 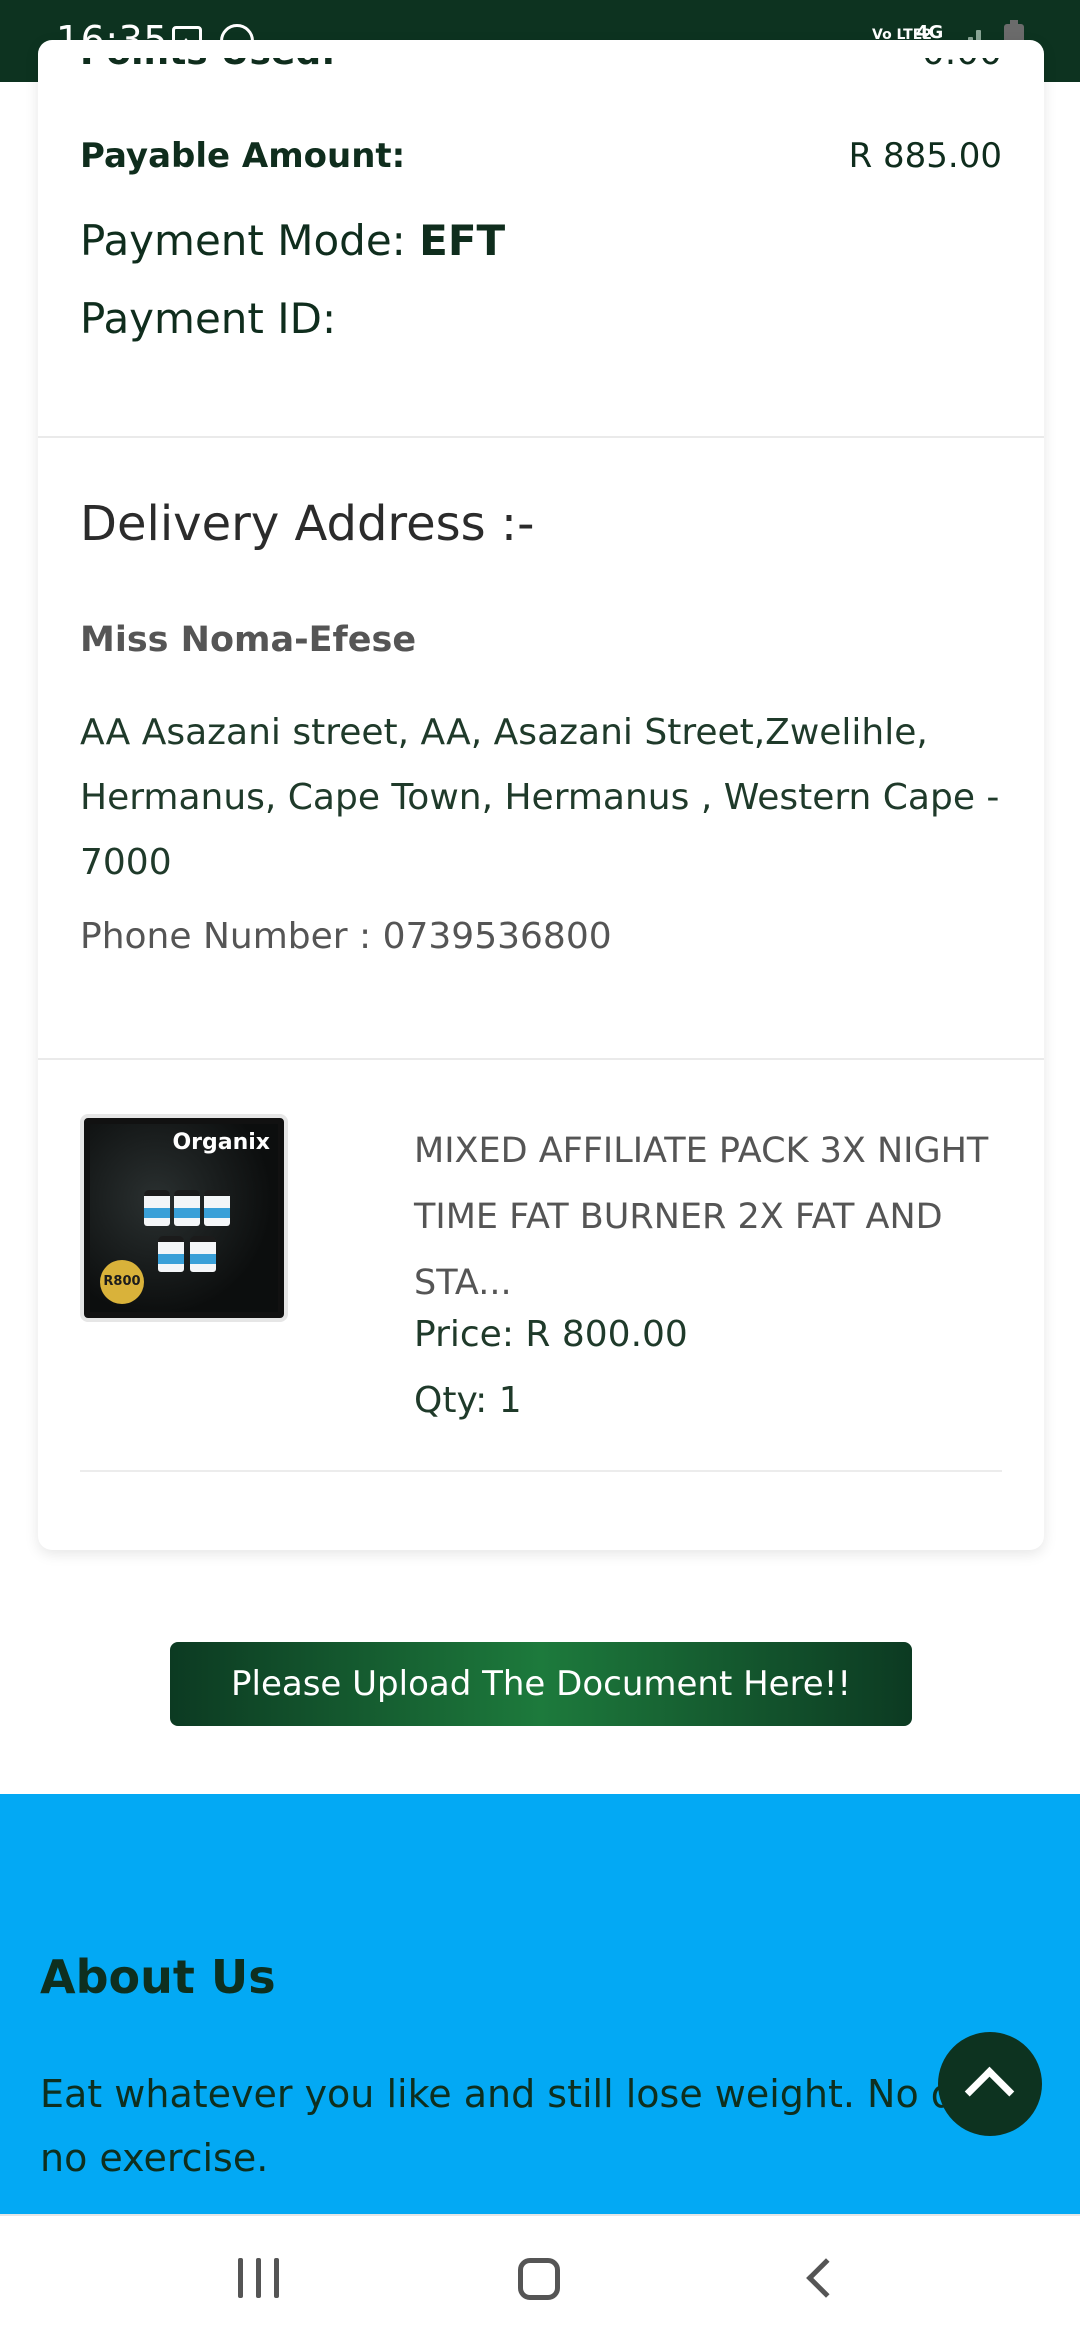 I want to click on back-icon, so click(x=826, y=2278).